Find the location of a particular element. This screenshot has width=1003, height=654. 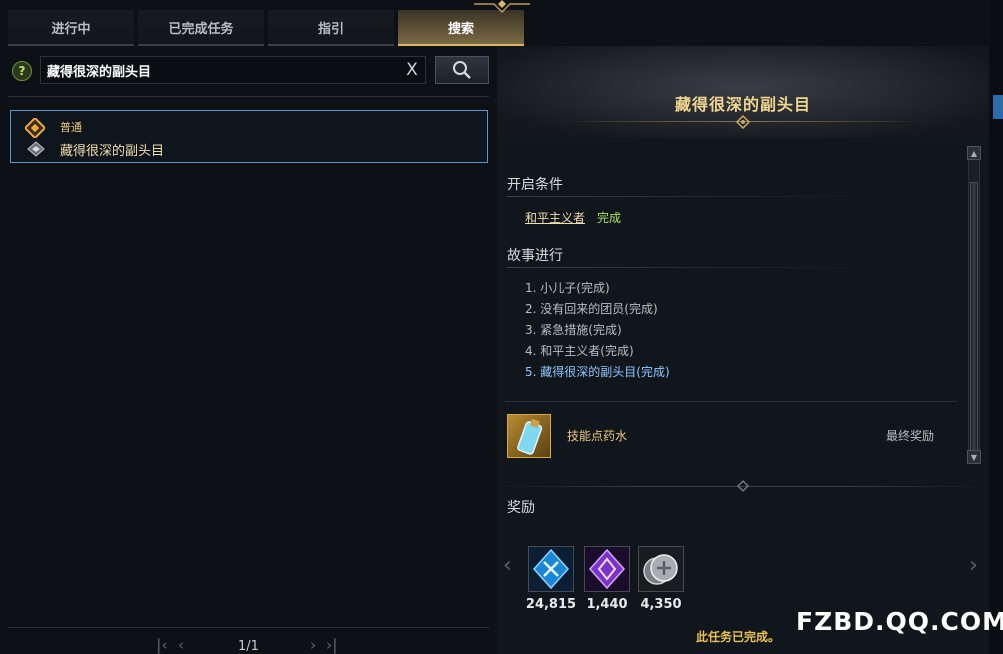

first-page-icon: |‹ is located at coordinates (162, 645).